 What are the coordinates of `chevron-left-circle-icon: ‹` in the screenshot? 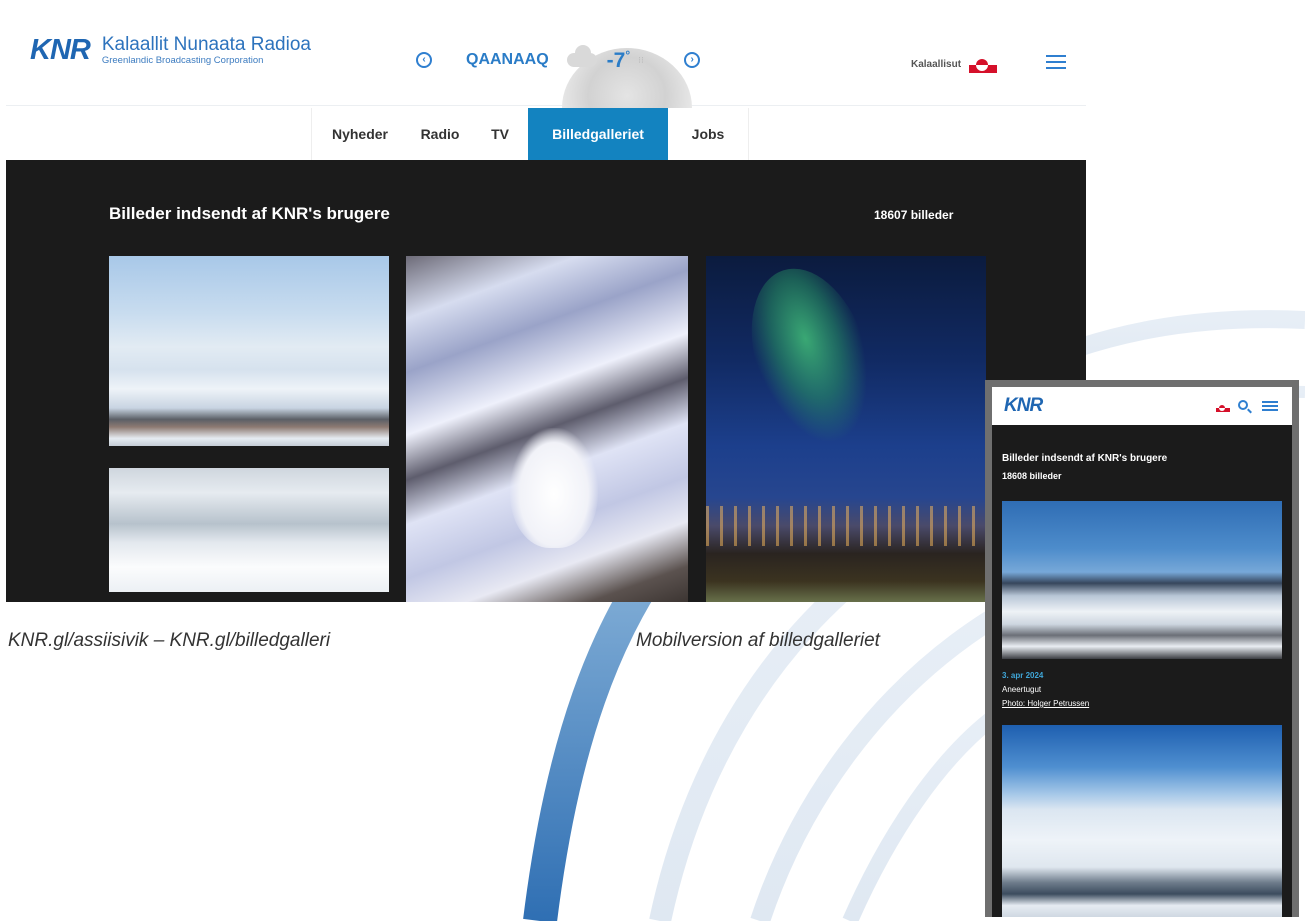 It's located at (424, 60).